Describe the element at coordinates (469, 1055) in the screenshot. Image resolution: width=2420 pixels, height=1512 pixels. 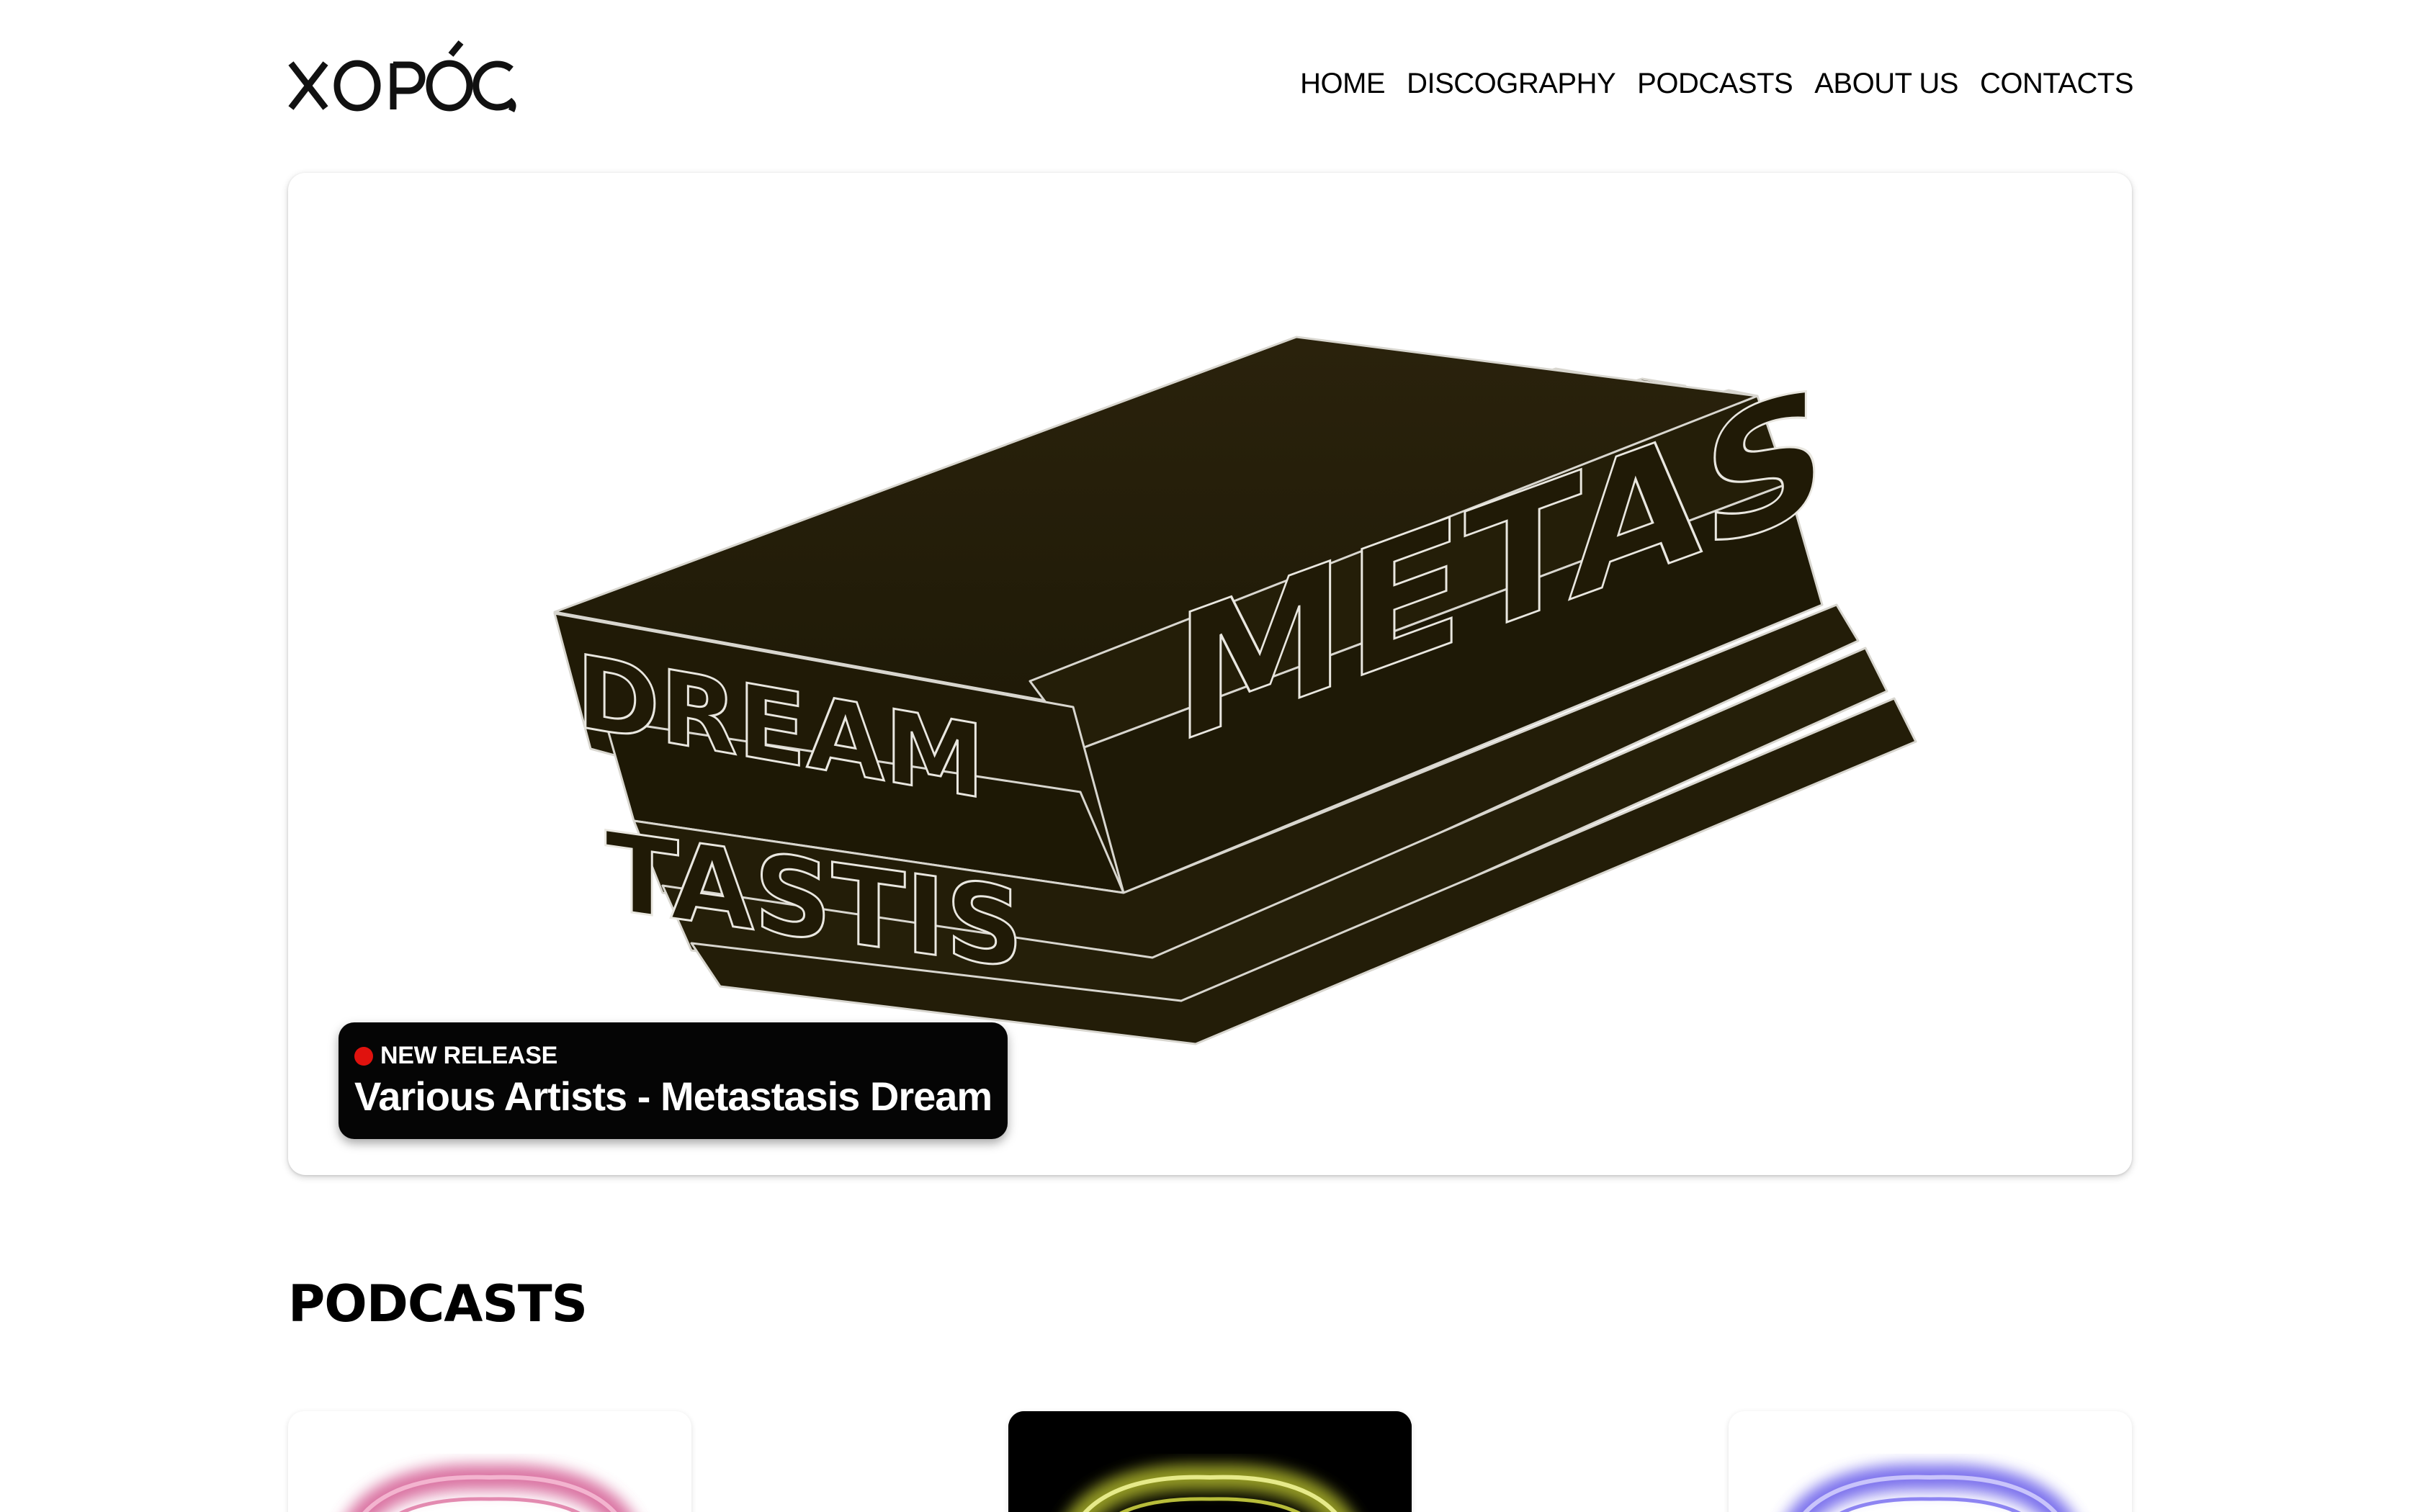
I see `release-tag-label: NEW RELEASE` at that location.